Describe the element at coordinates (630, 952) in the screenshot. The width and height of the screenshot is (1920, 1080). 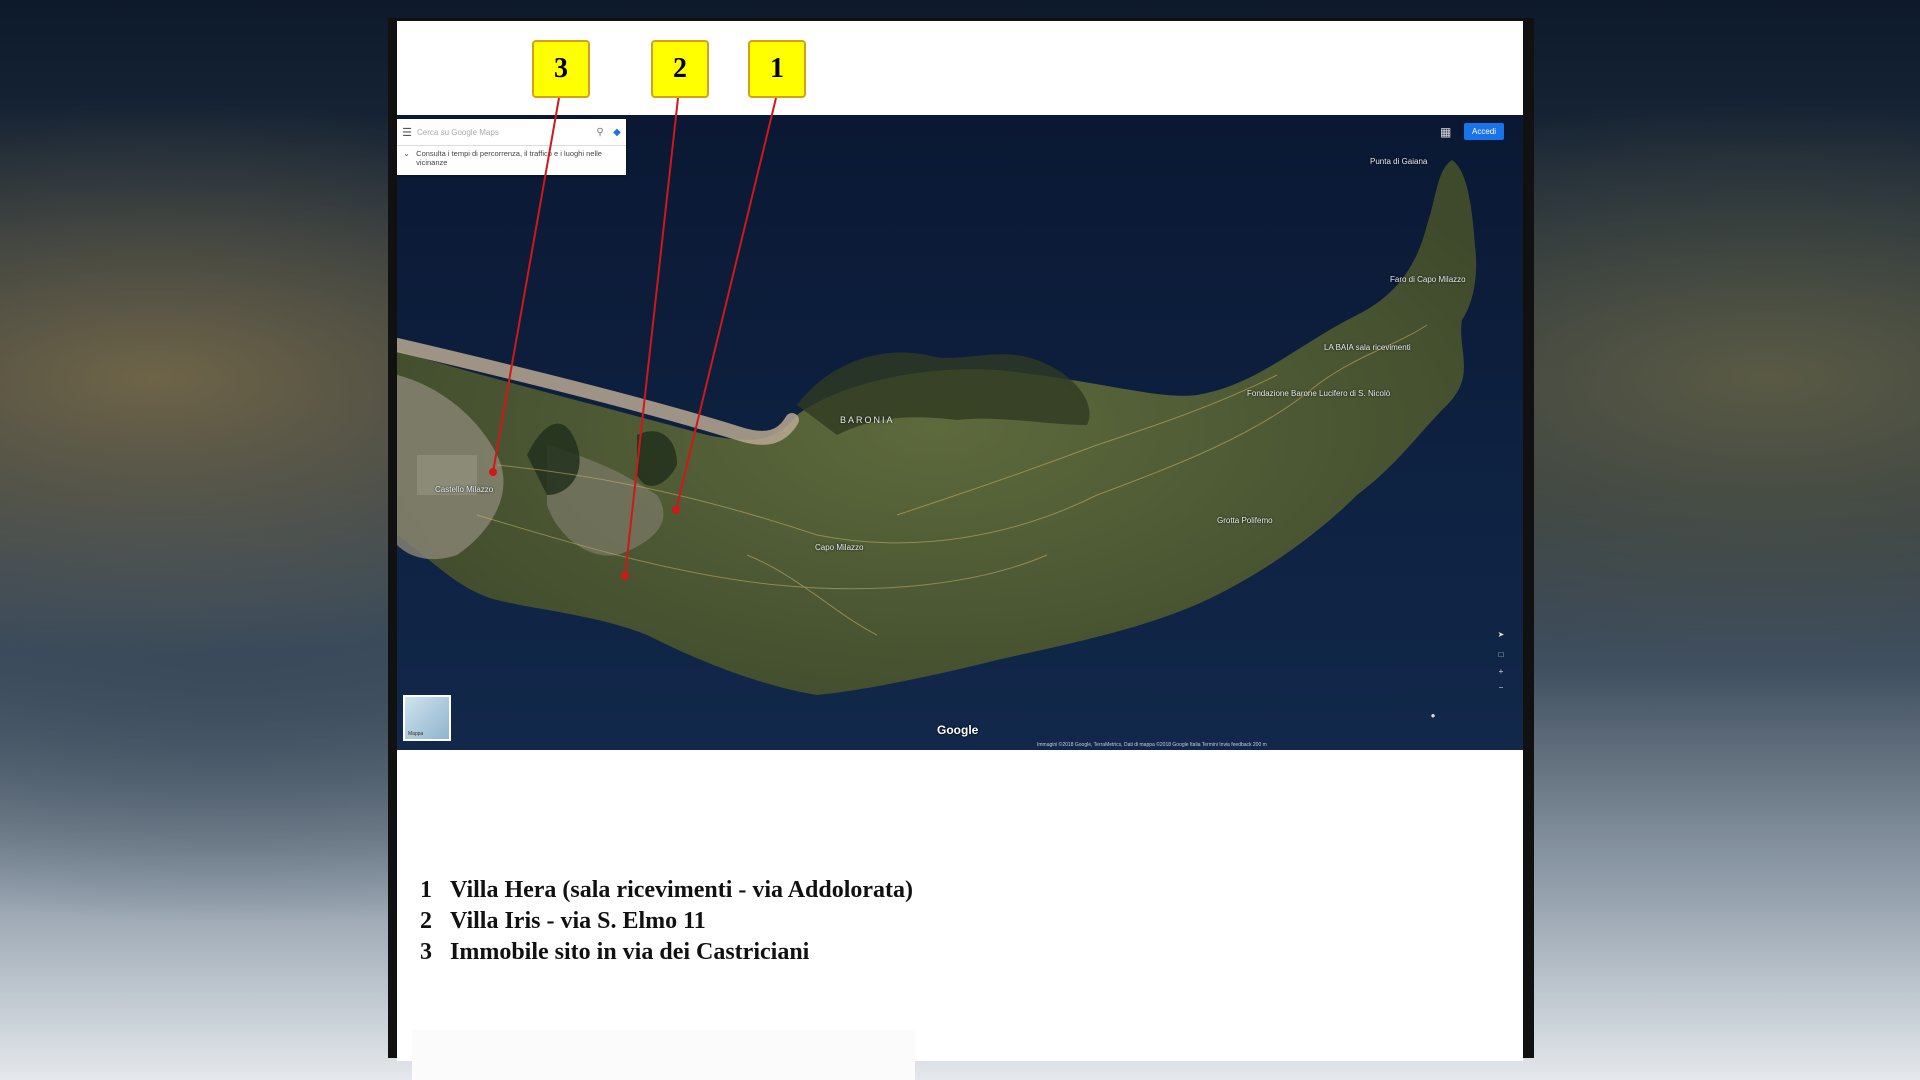
I see `legend-text: Immobile sito in via dei Castriciani` at that location.